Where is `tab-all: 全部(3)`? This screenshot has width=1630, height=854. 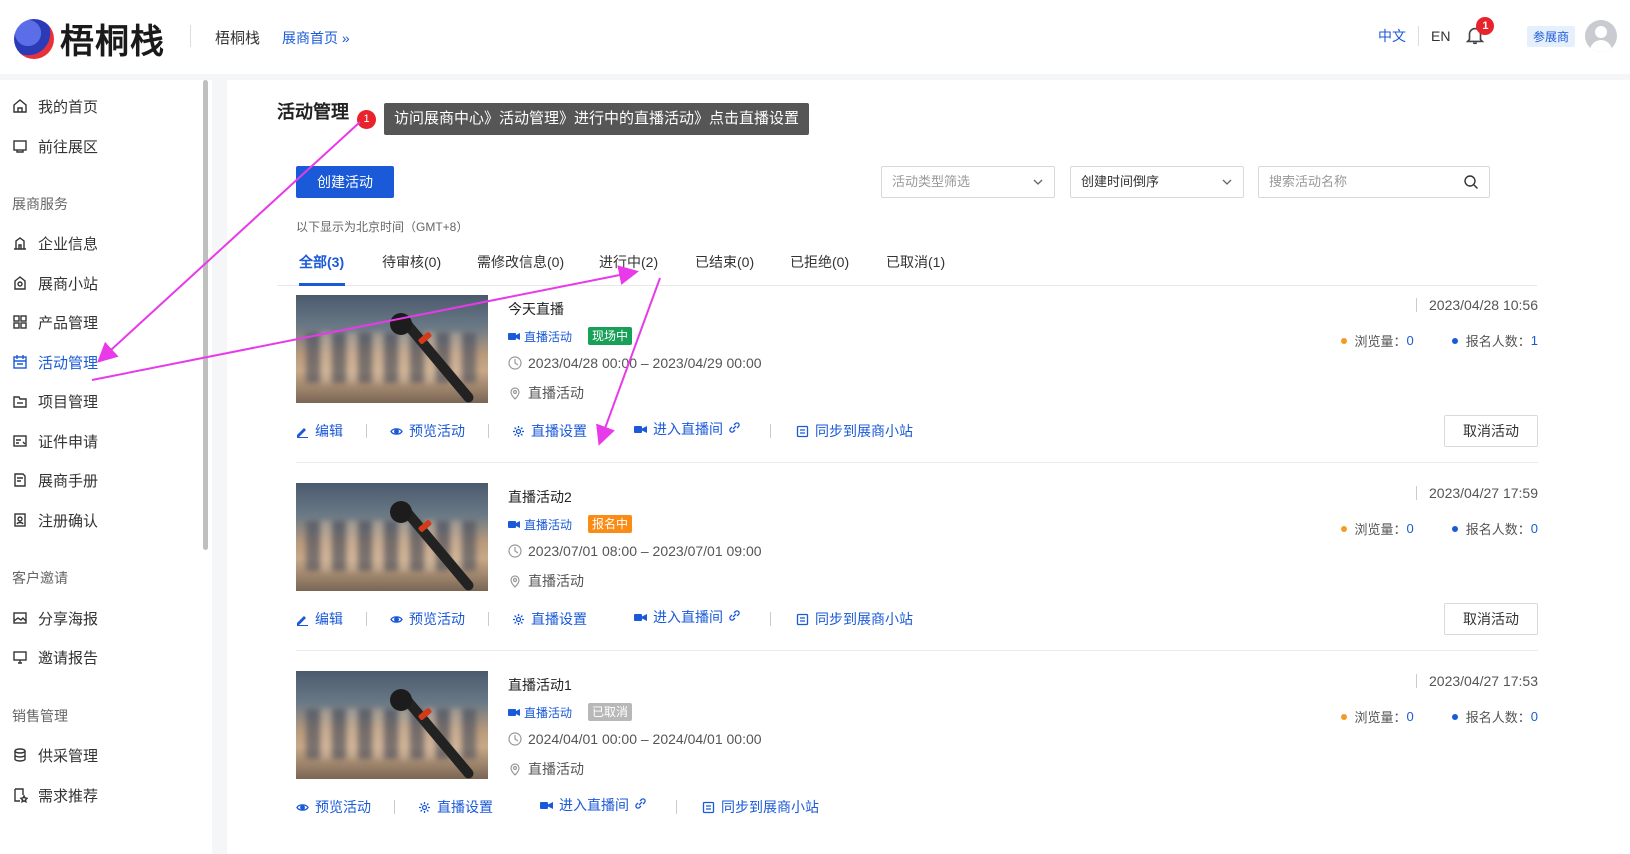 tab-all: 全部(3) is located at coordinates (321, 262).